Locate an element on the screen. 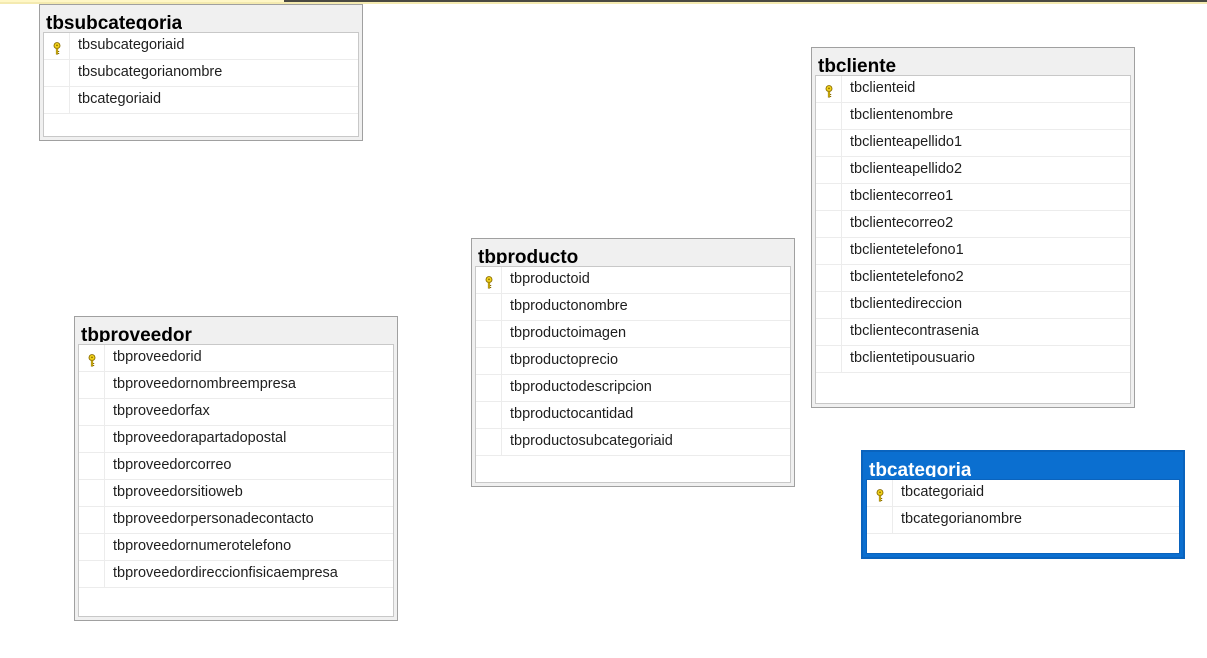 This screenshot has height=658, width=1207. column-name: tbclientecontrasenia is located at coordinates (914, 331).